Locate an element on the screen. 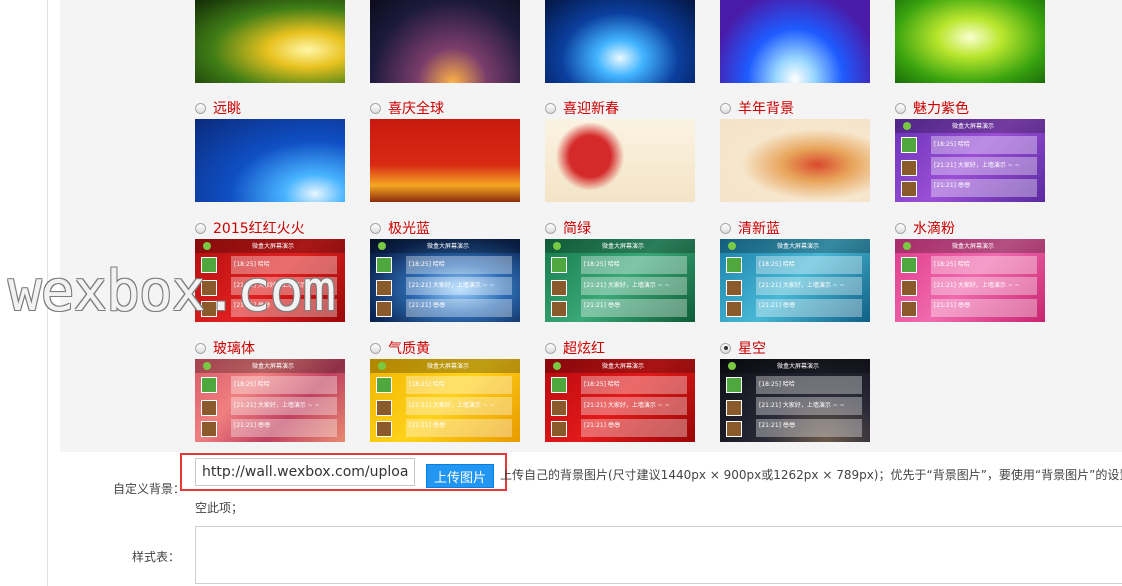  bg-option-xingkong: 星空 is located at coordinates (743, 348).